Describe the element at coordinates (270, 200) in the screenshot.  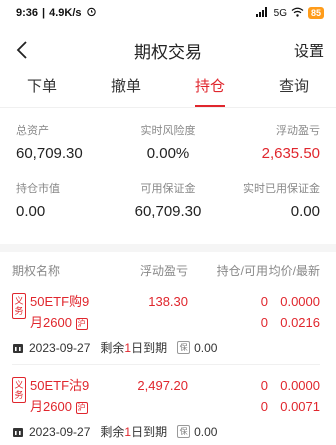
I see `used-margin: 实时已用保证金 0.00` at that location.